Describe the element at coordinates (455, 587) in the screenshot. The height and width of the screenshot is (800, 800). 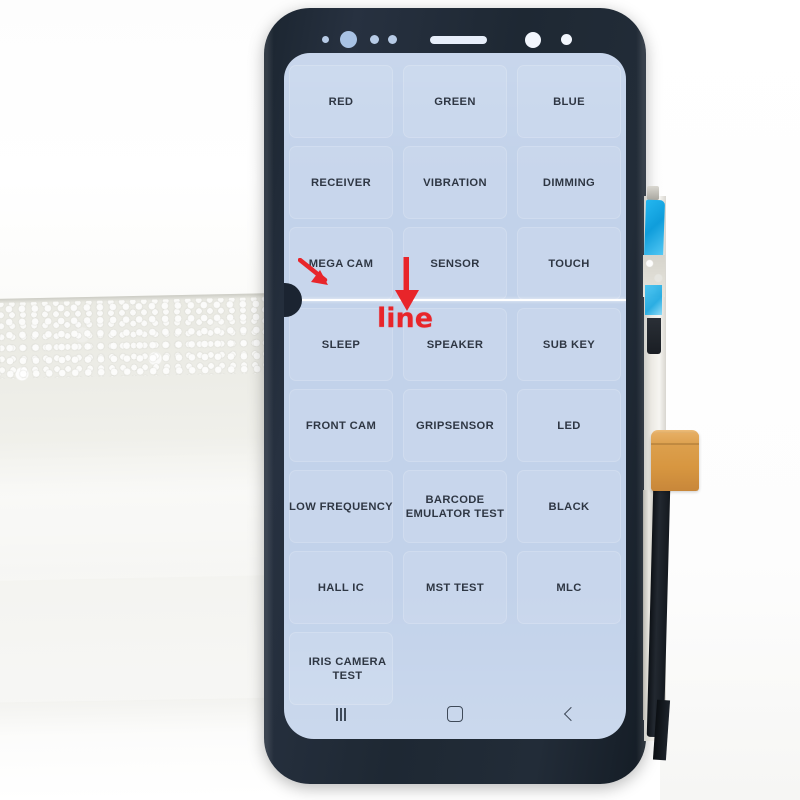
I see `test-button: MST TEST` at that location.